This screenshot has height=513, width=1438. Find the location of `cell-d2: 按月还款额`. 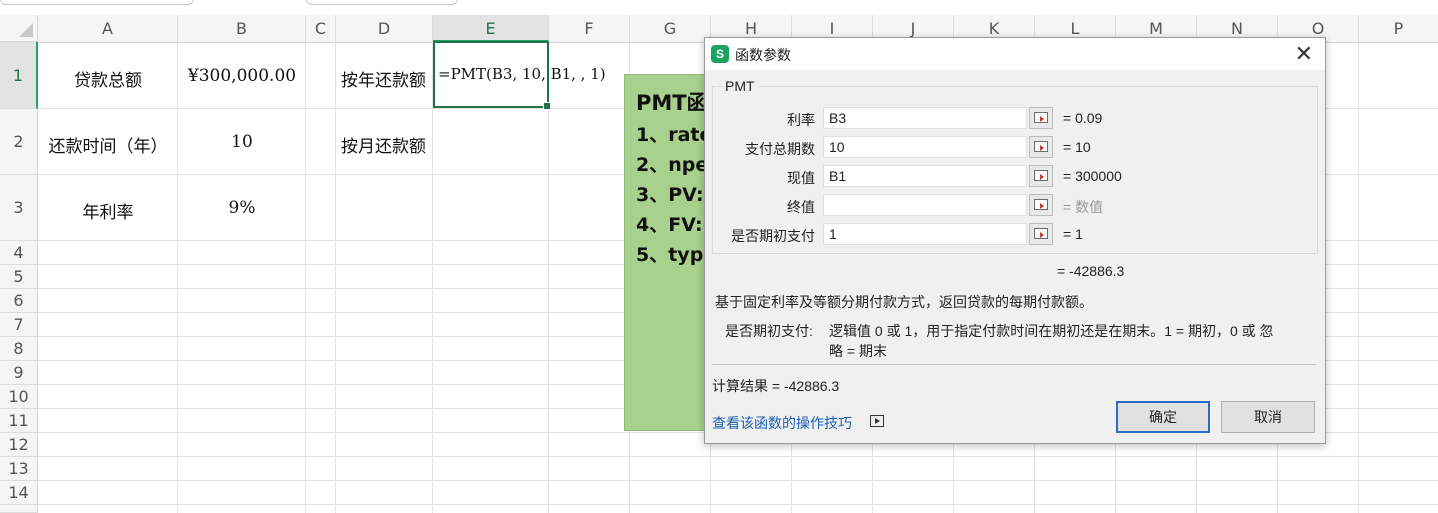

cell-d2: 按月还款额 is located at coordinates (383, 144).